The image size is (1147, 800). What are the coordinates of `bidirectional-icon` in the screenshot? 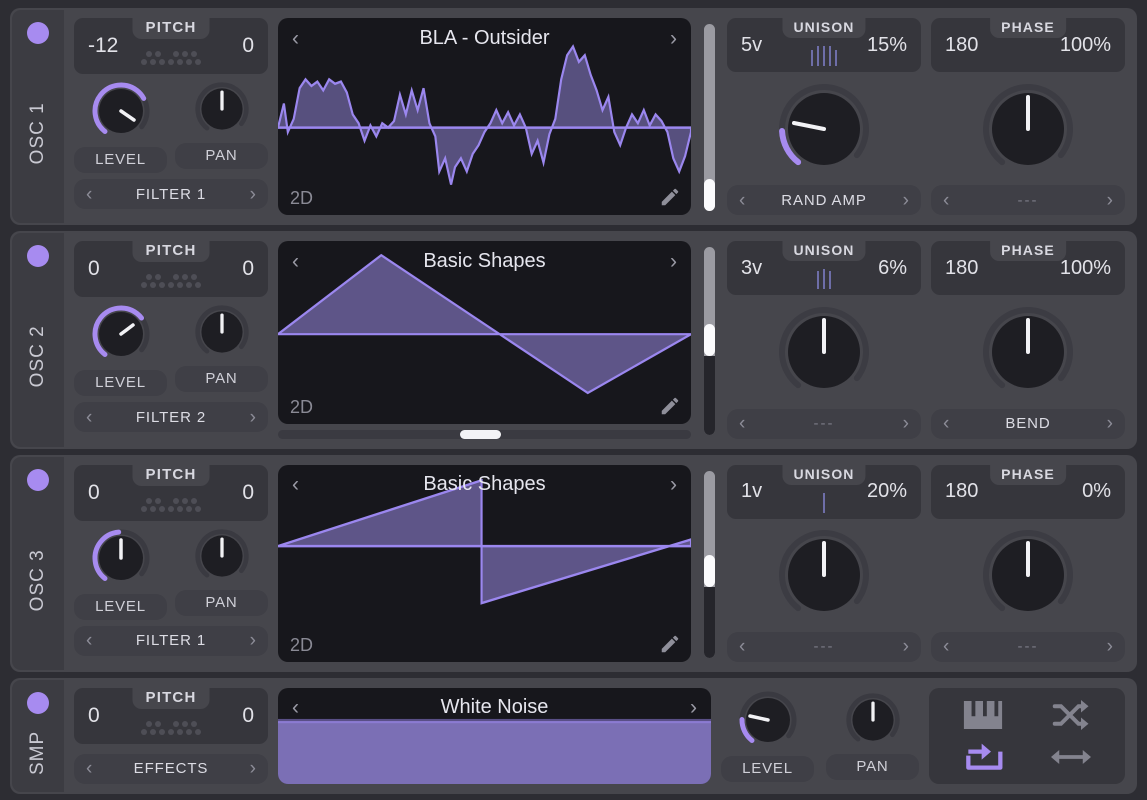 It's located at (1071, 757).